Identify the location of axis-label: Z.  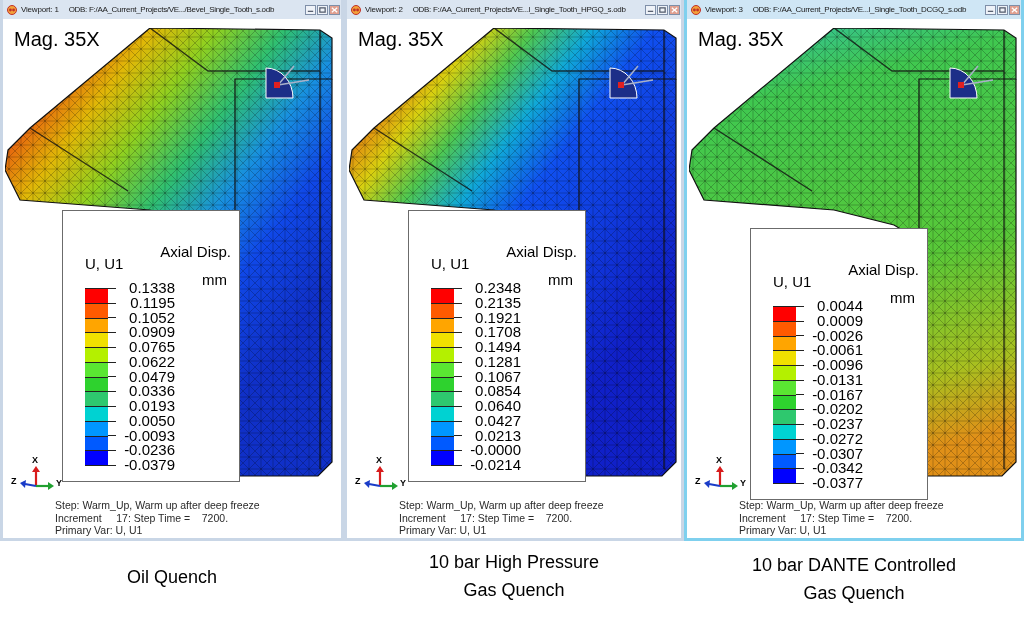
(358, 481).